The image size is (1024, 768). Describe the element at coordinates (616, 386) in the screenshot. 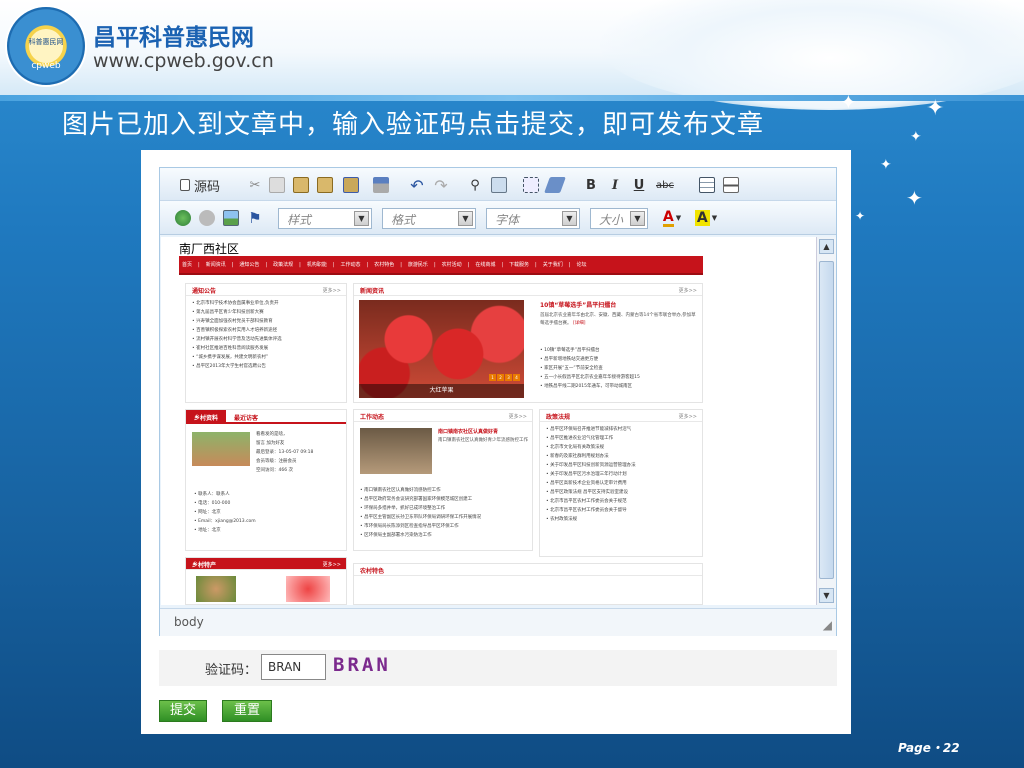

I see `news-item: • 地铁昌平线二期2015年通车，可带动城南区` at that location.